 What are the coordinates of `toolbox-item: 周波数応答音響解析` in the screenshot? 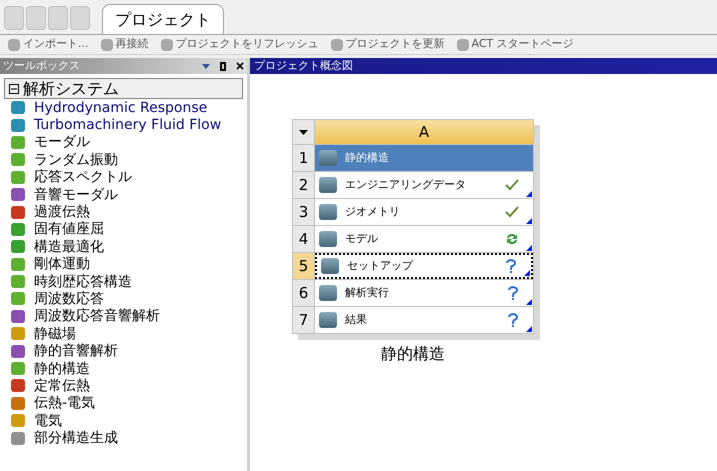 It's located at (129, 317).